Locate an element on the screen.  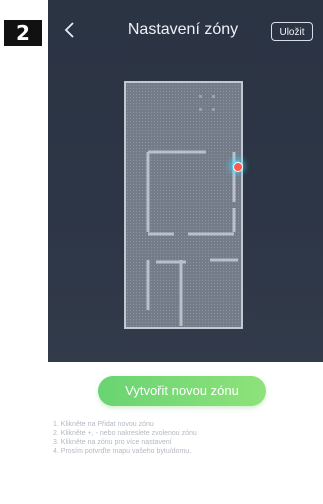
instruction-item: 1. Klikněte na Přidat novou zónu is located at coordinates (103, 424).